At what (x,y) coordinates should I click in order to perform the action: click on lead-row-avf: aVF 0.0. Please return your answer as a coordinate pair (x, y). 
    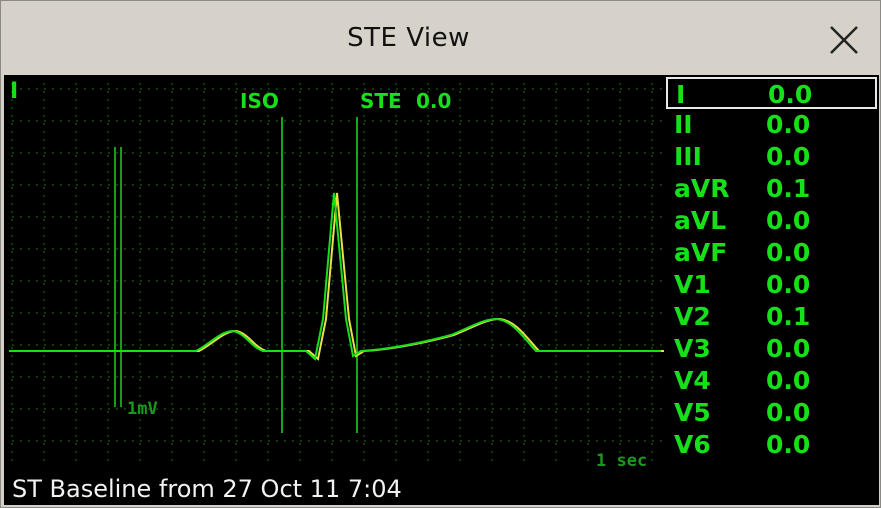
    Looking at the image, I should click on (771, 253).